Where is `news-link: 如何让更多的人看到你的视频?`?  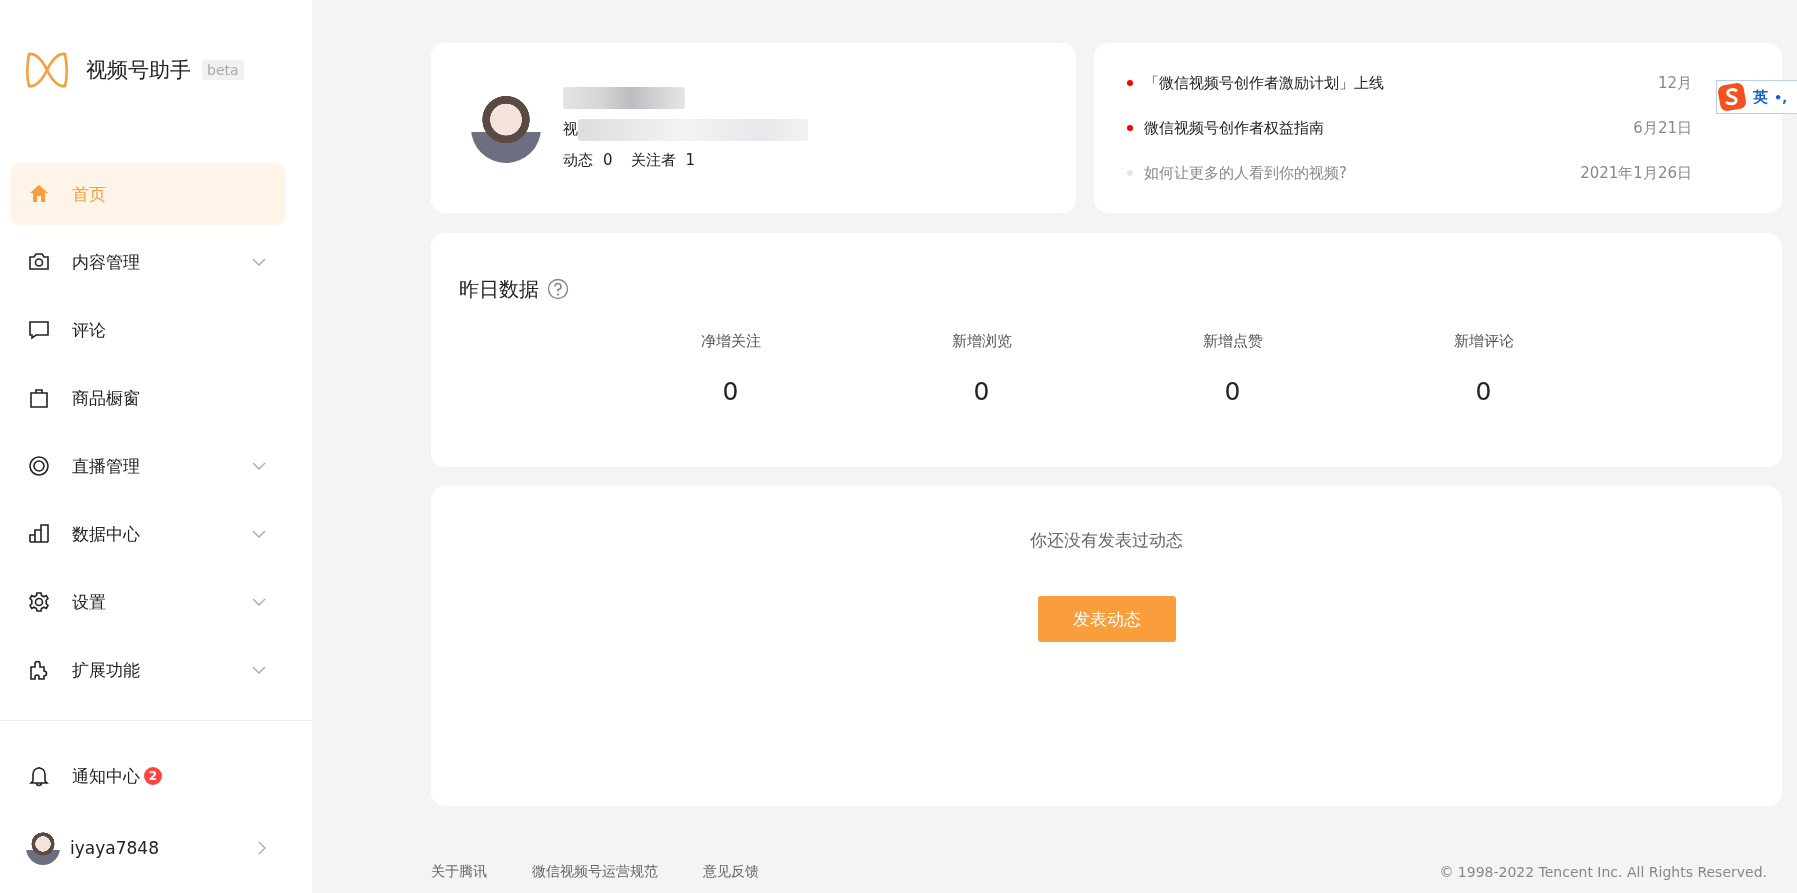 news-link: 如何让更多的人看到你的视频? is located at coordinates (1362, 173).